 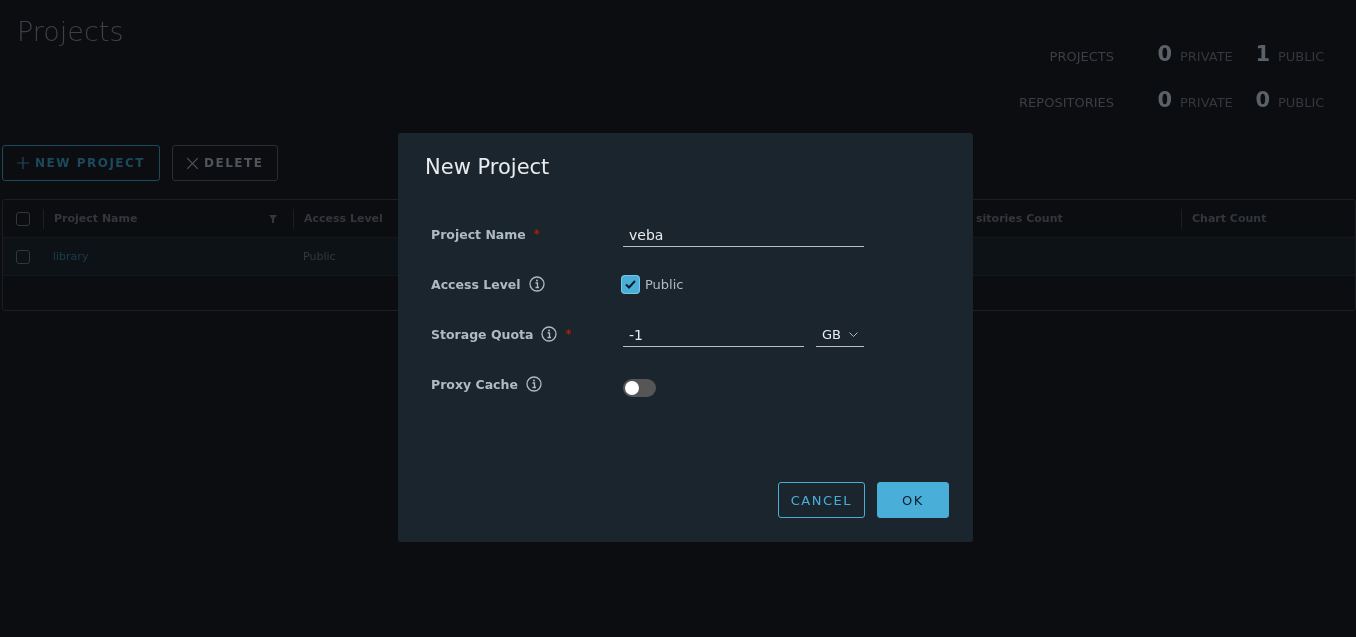 What do you see at coordinates (743, 235) in the screenshot?
I see `project-name-input: veba` at bounding box center [743, 235].